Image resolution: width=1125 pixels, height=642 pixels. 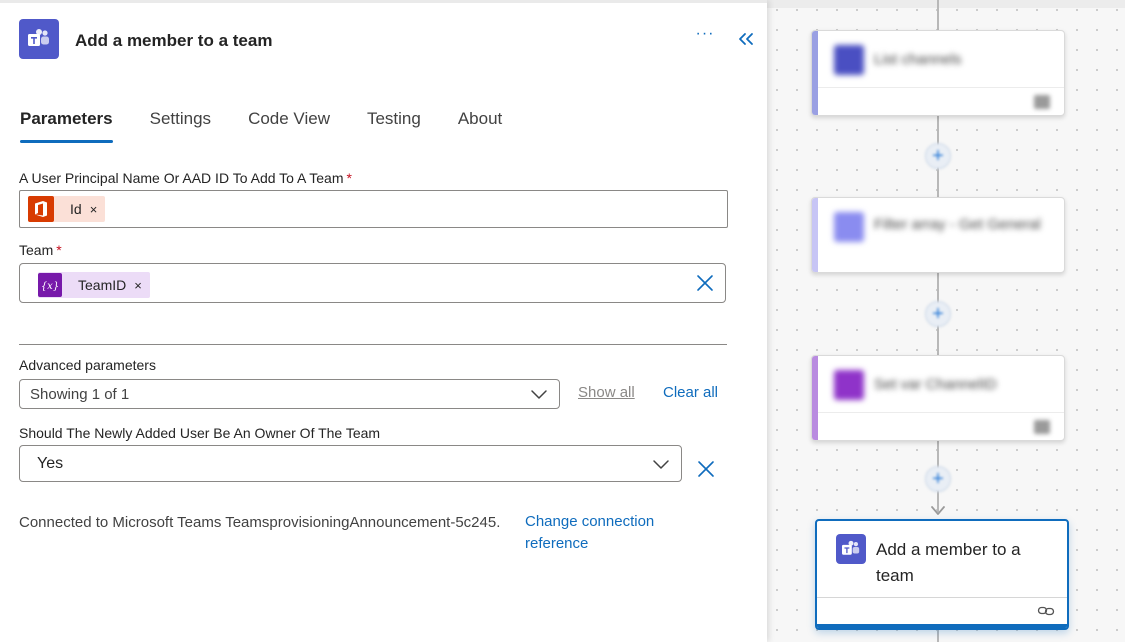 What do you see at coordinates (373, 344) in the screenshot?
I see `section-divider` at bounding box center [373, 344].